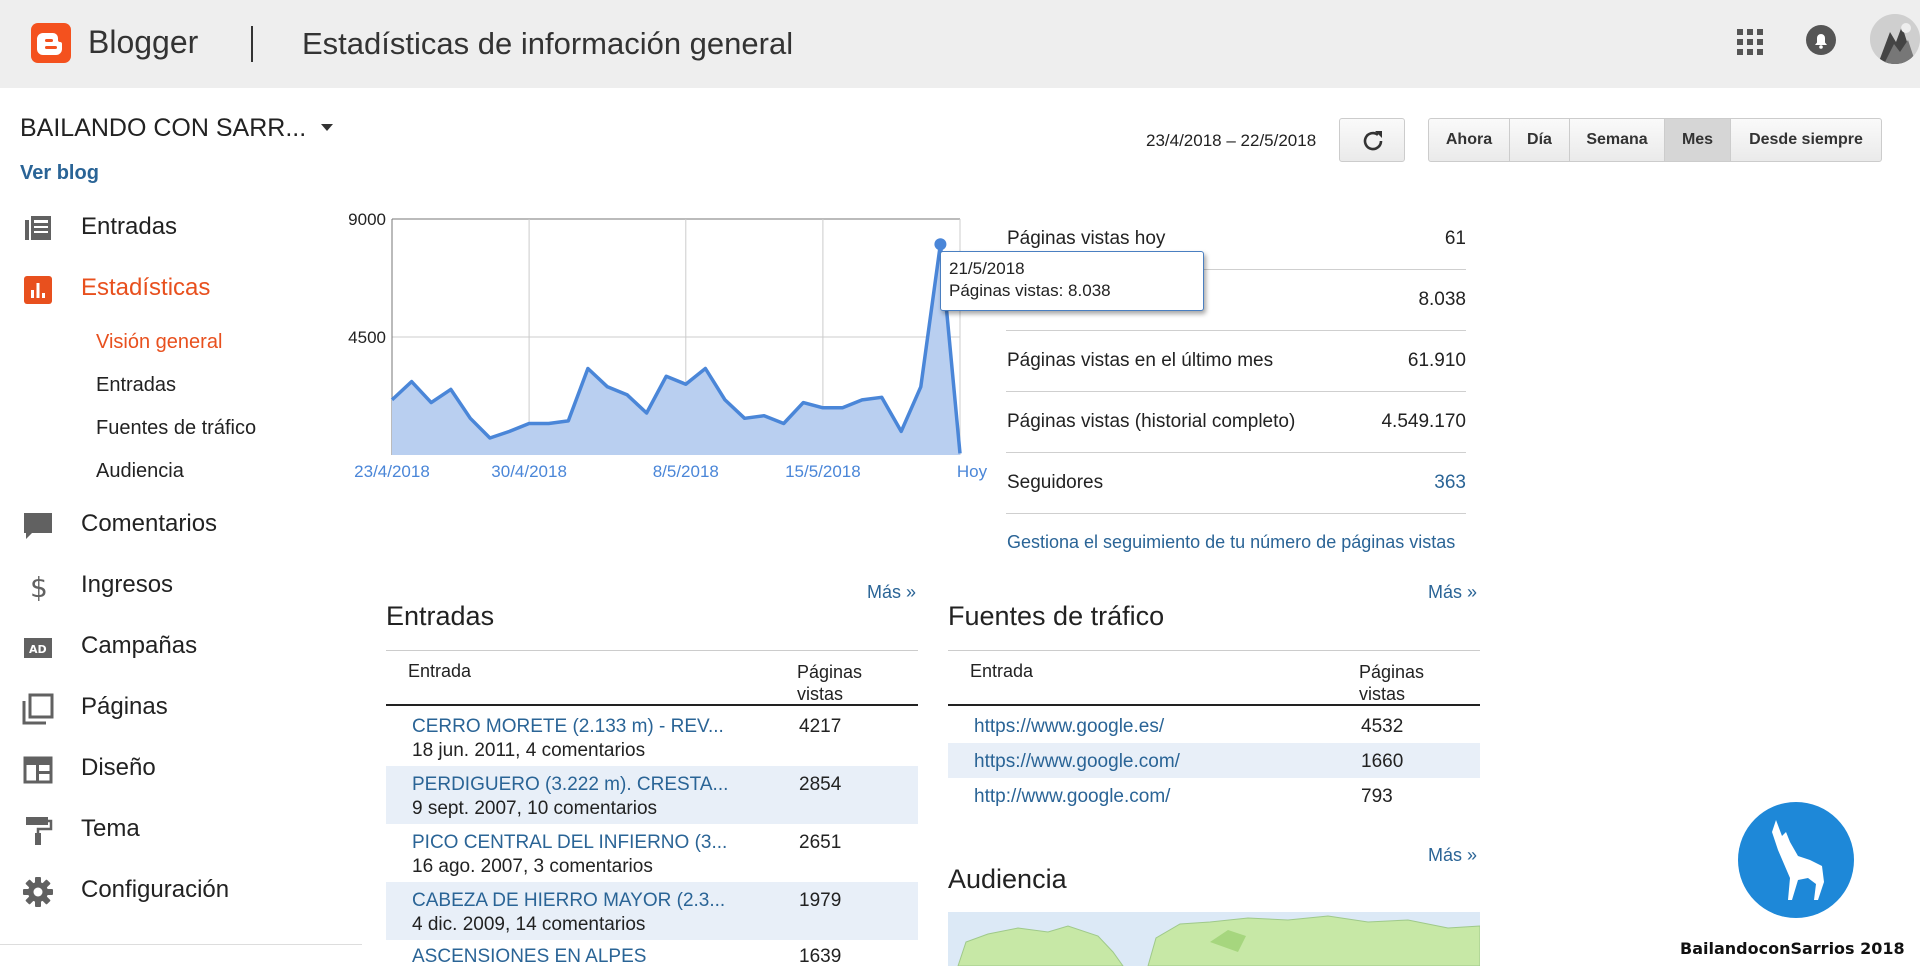  Describe the element at coordinates (1792, 948) in the screenshot. I see `watermark-text: BailandoconSarrios 2018` at that location.